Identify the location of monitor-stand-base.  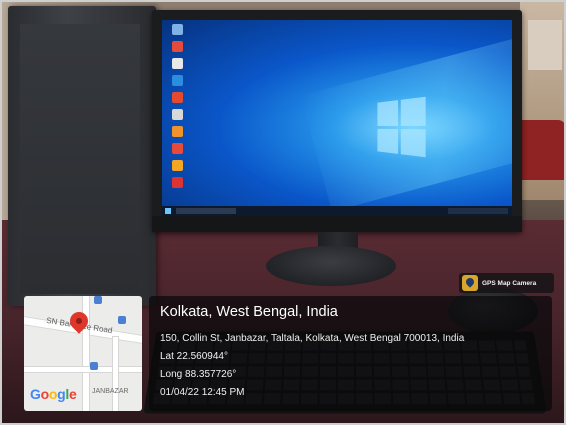
(331, 266).